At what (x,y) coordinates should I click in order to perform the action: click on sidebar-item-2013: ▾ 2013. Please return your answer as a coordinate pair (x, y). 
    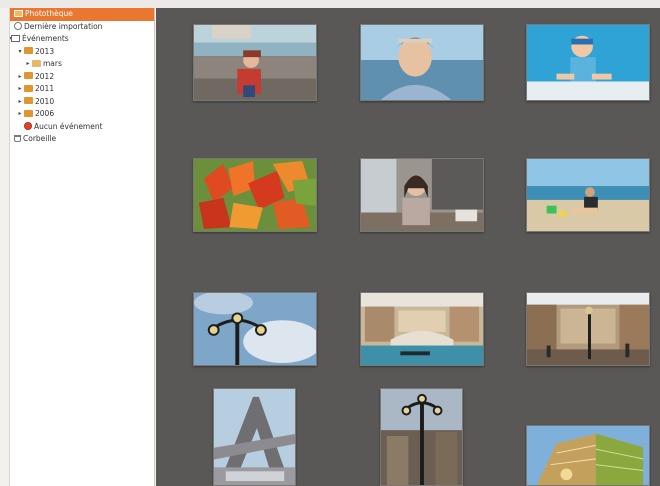
    Looking at the image, I should click on (82, 52).